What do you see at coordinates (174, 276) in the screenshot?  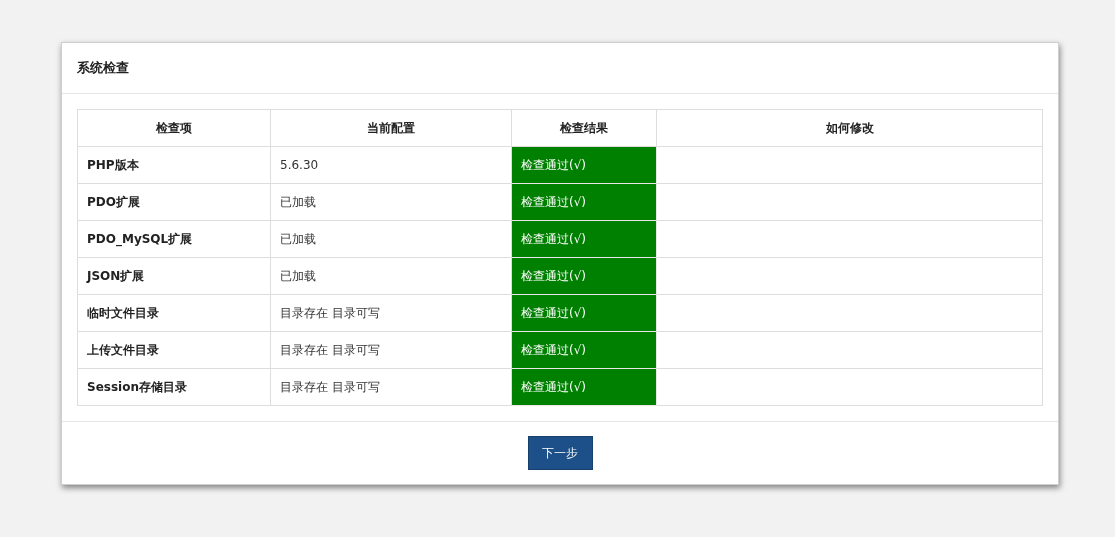 I see `table-cell: JSON扩展` at bounding box center [174, 276].